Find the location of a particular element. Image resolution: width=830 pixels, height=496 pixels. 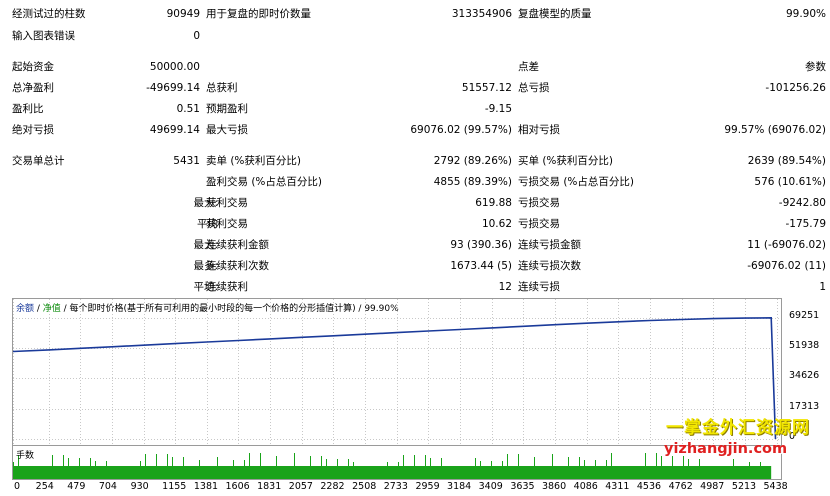

x-tick-label: 4536 is located at coordinates (649, 486).